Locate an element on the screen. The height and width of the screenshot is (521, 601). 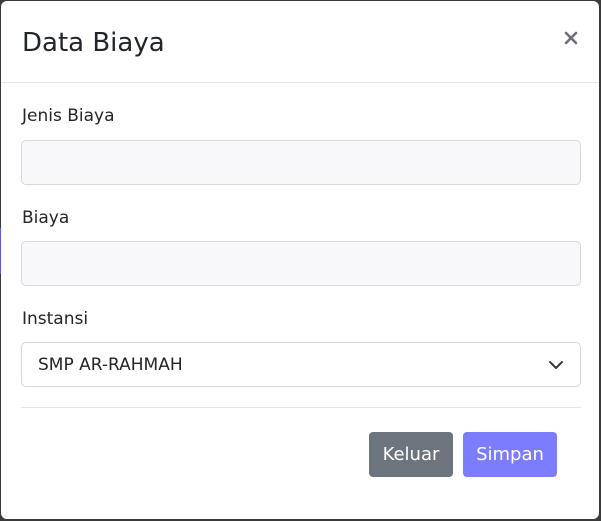
jenis-biaya-input is located at coordinates (301, 162).